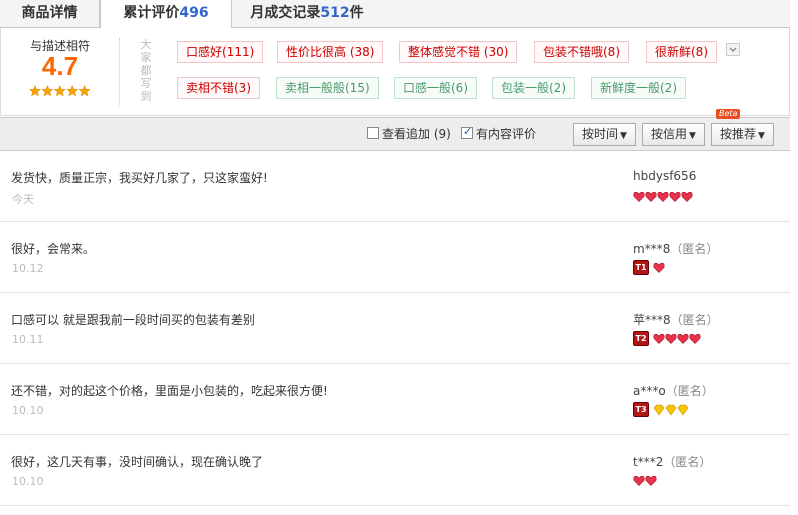  I want to click on beta-badge: Beta, so click(728, 114).